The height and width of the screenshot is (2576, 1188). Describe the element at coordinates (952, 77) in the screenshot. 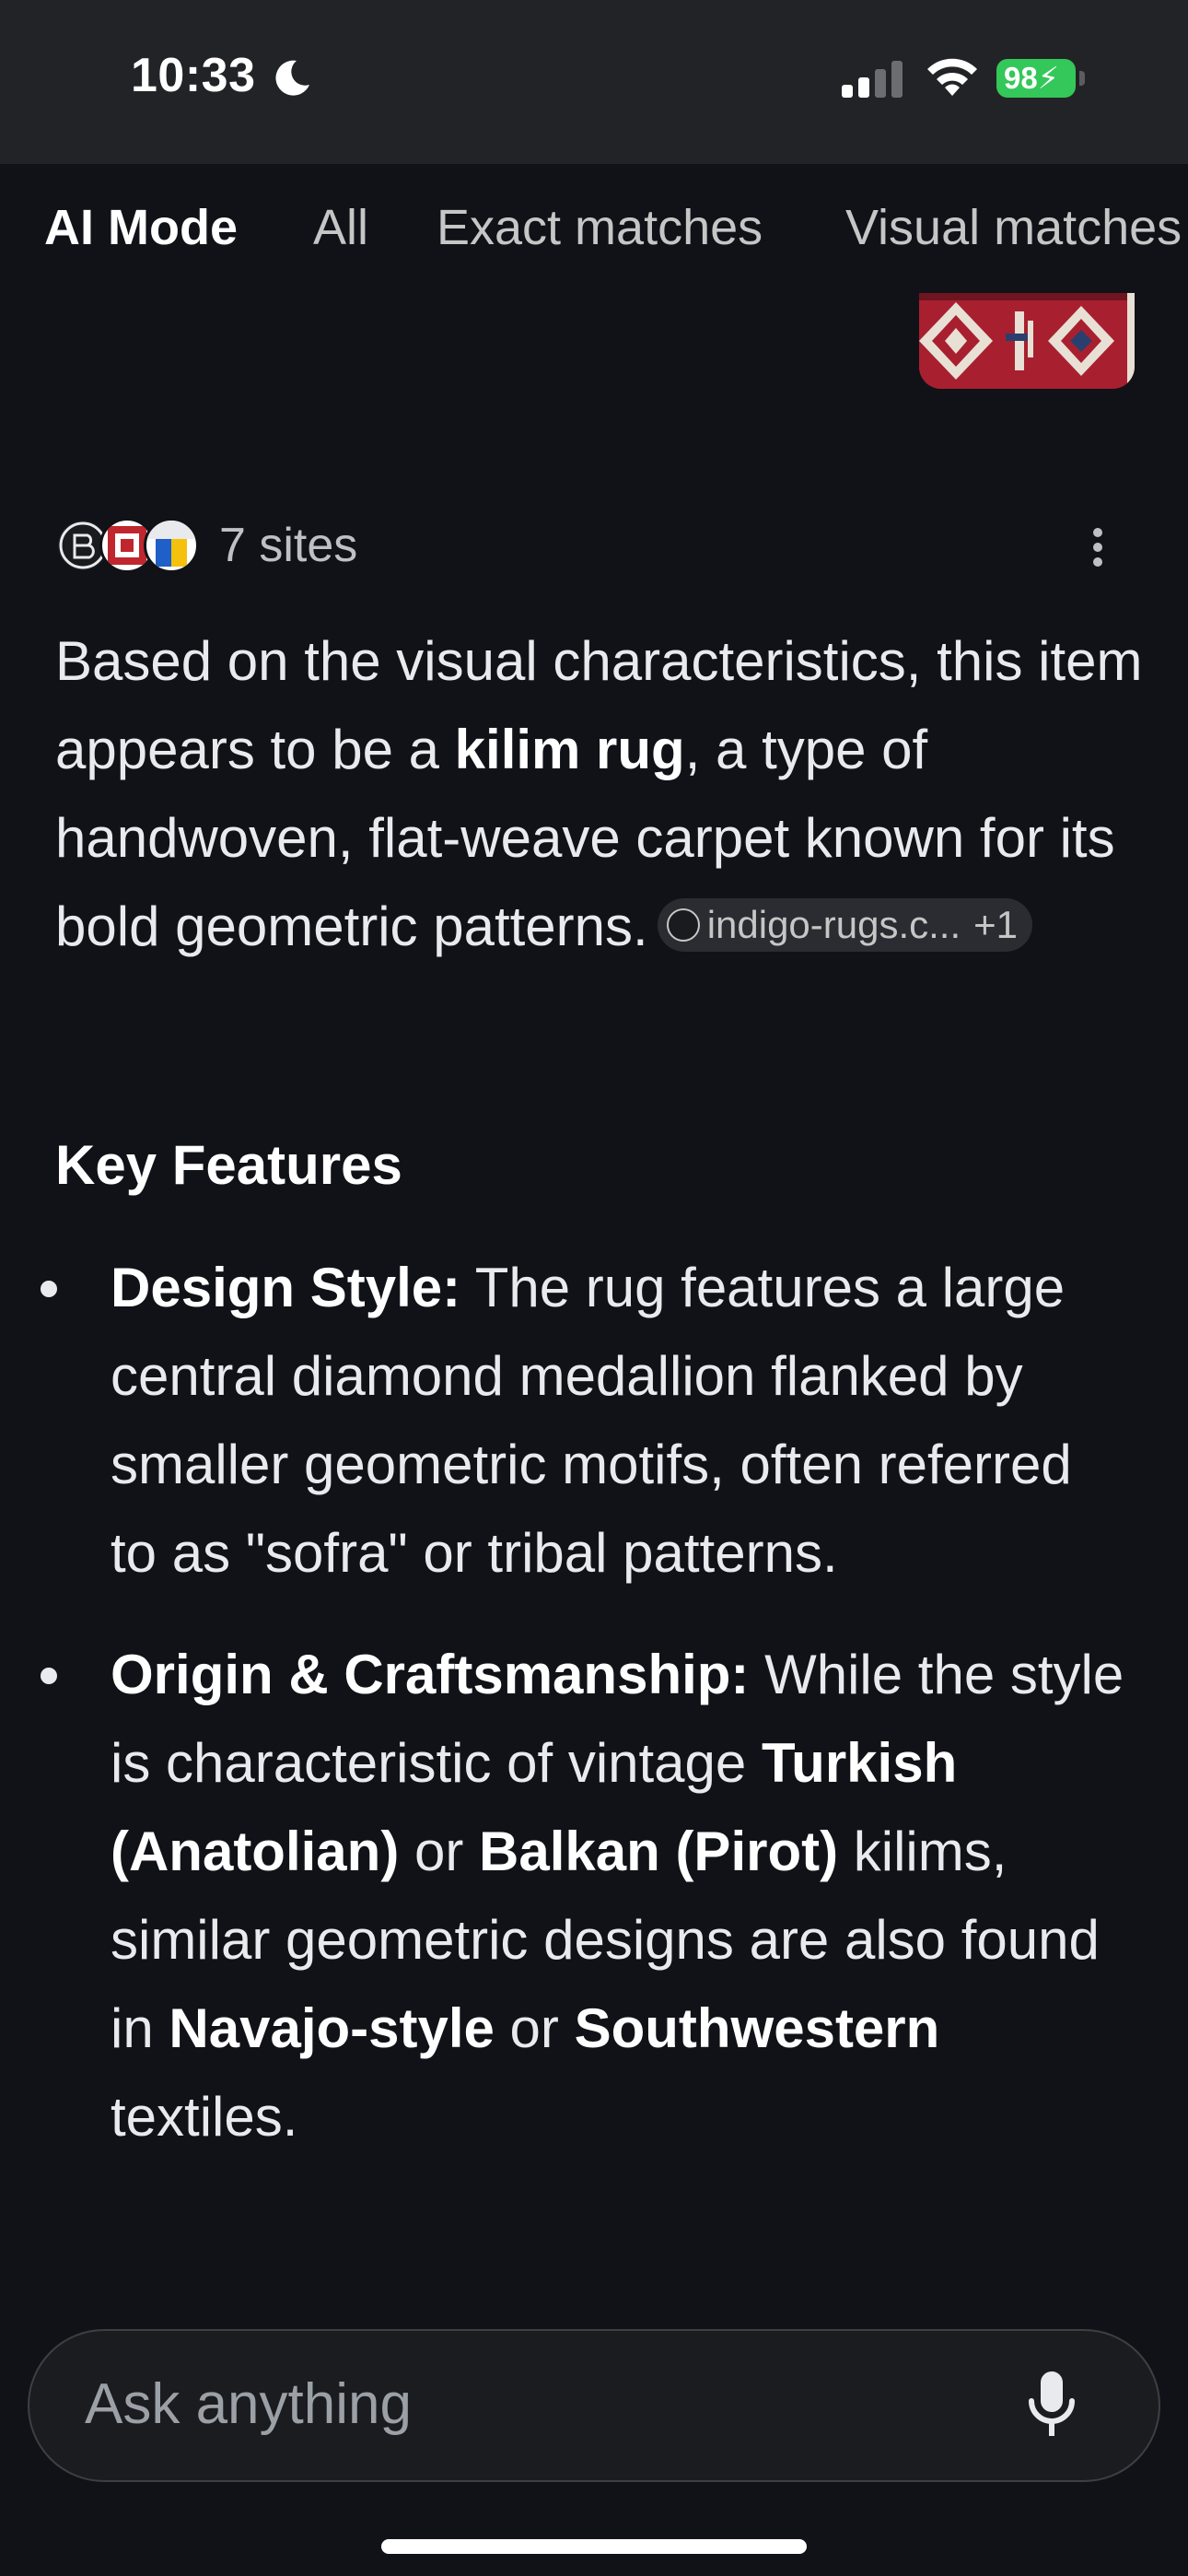

I see `wifi-icon` at that location.